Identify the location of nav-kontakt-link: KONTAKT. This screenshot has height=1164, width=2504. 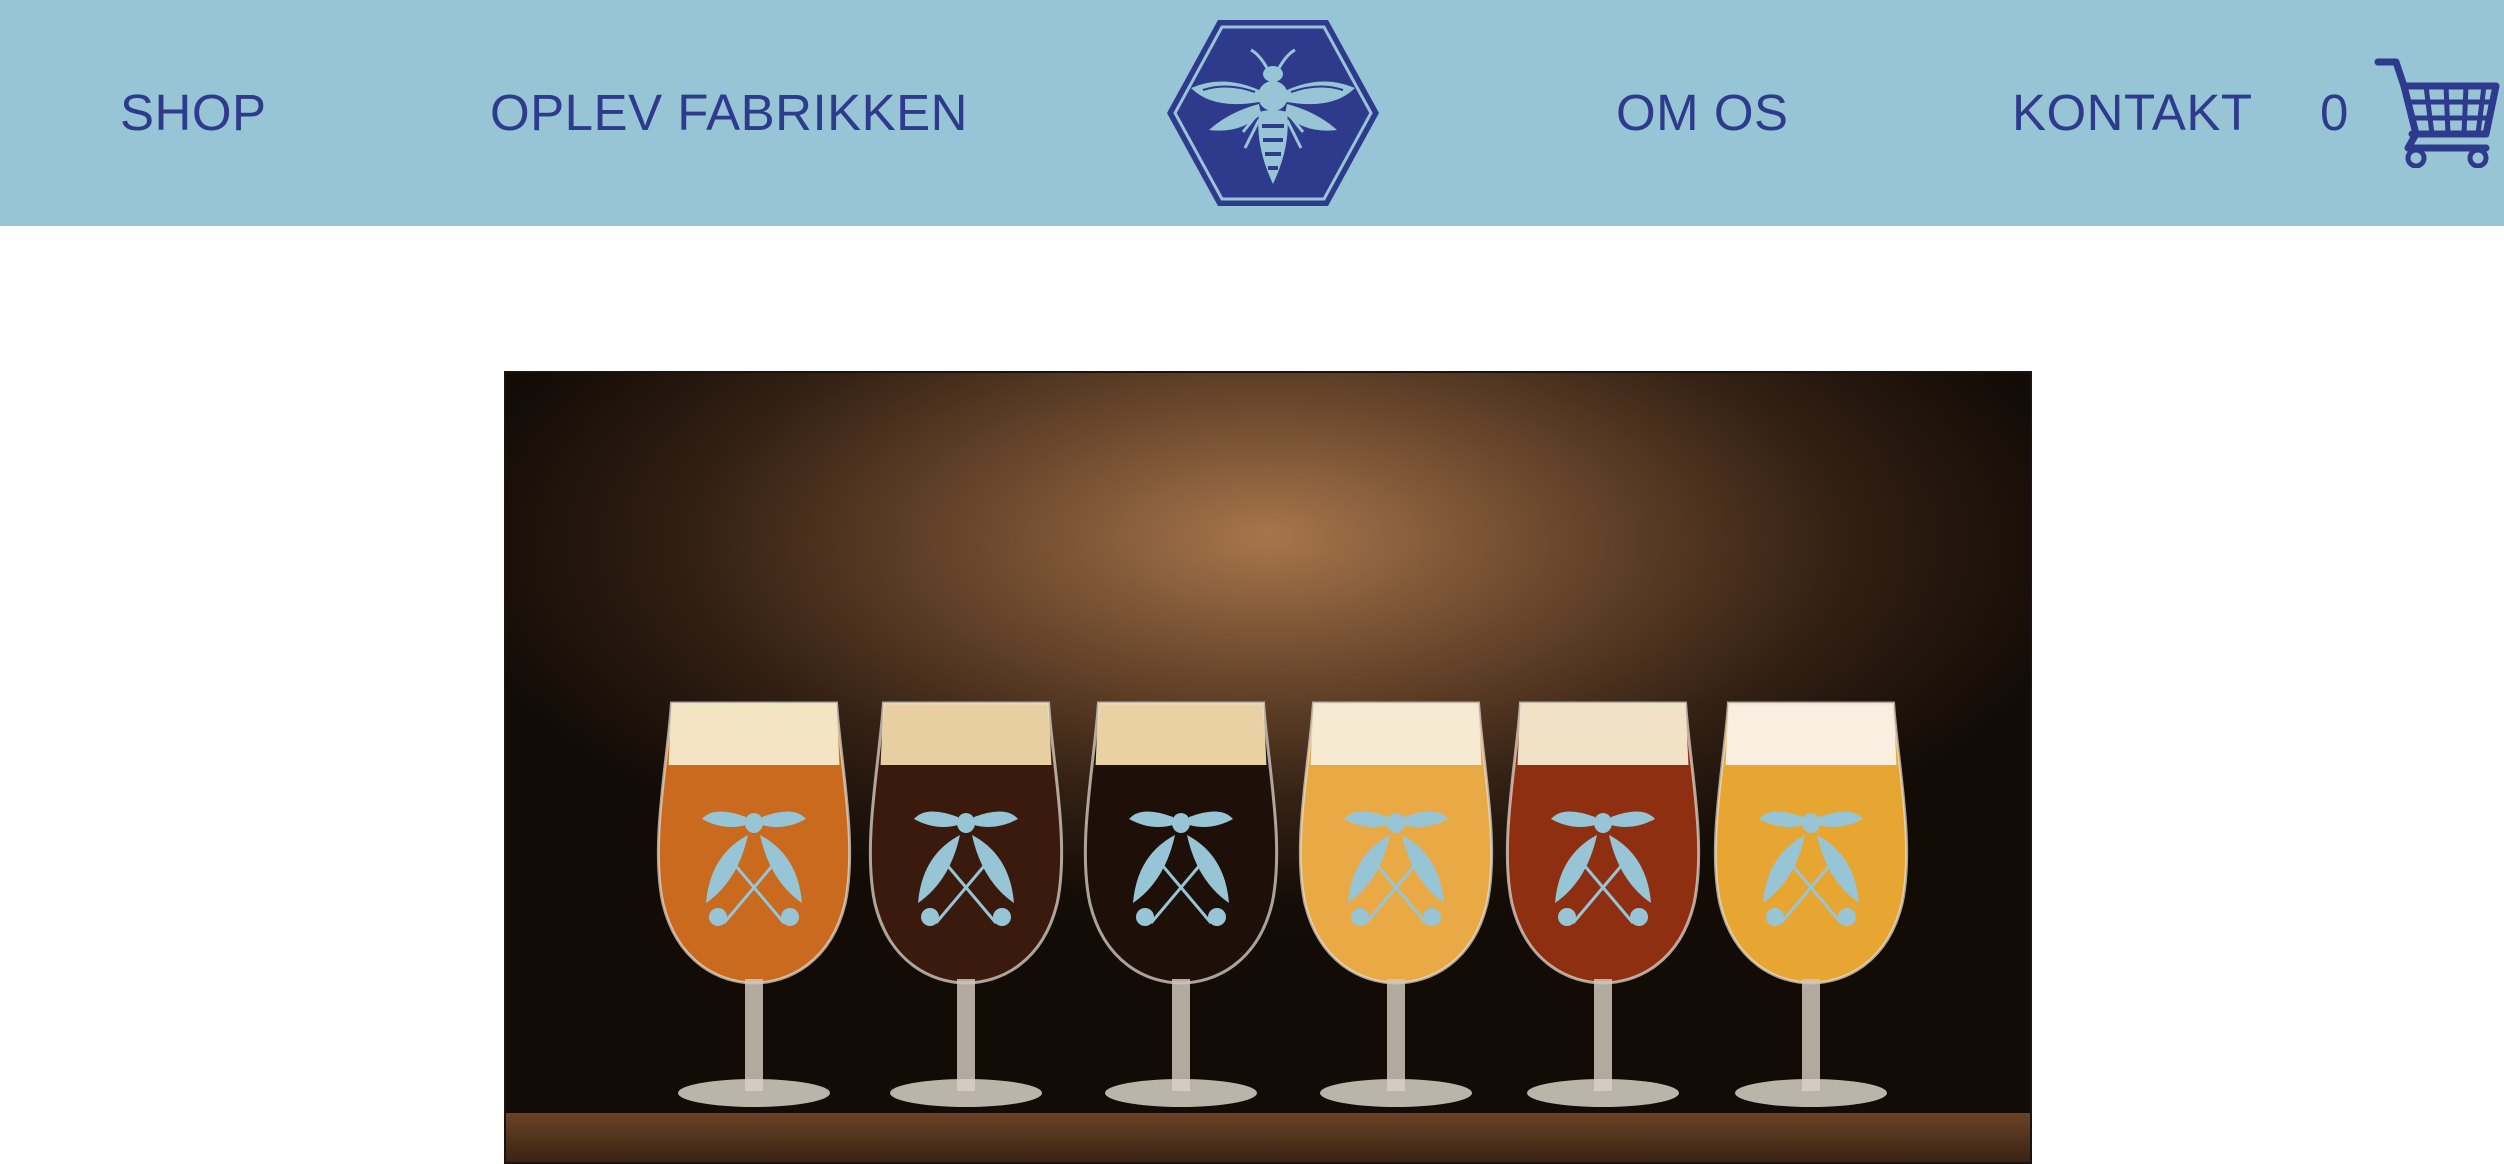
(2132, 113).